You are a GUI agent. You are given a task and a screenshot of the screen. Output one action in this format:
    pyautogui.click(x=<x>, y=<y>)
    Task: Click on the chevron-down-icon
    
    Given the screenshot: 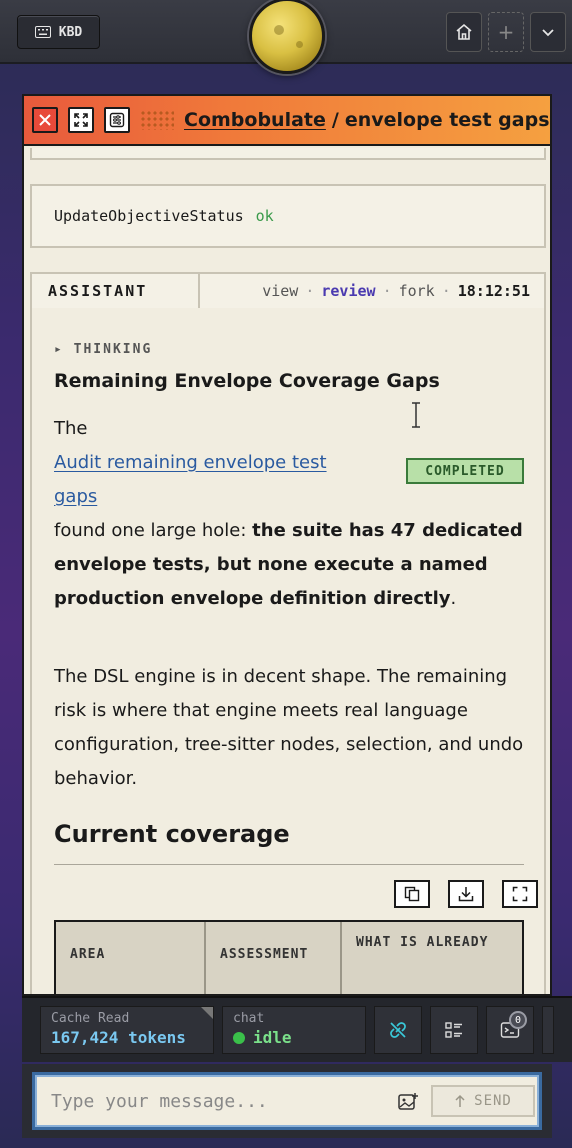 What is the action you would take?
    pyautogui.click(x=548, y=33)
    